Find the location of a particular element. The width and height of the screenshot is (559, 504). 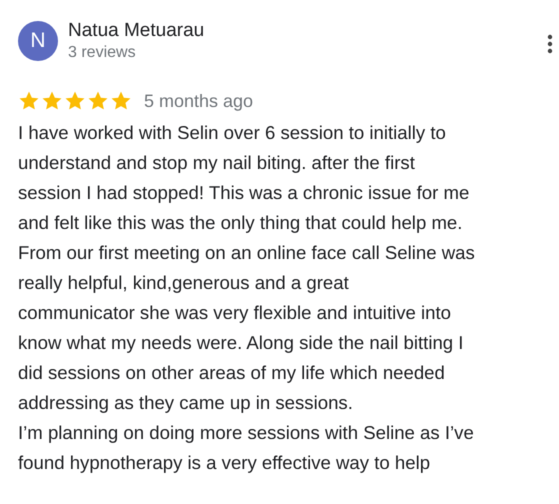

reviewer-name: Natua Metuarau is located at coordinates (307, 31).